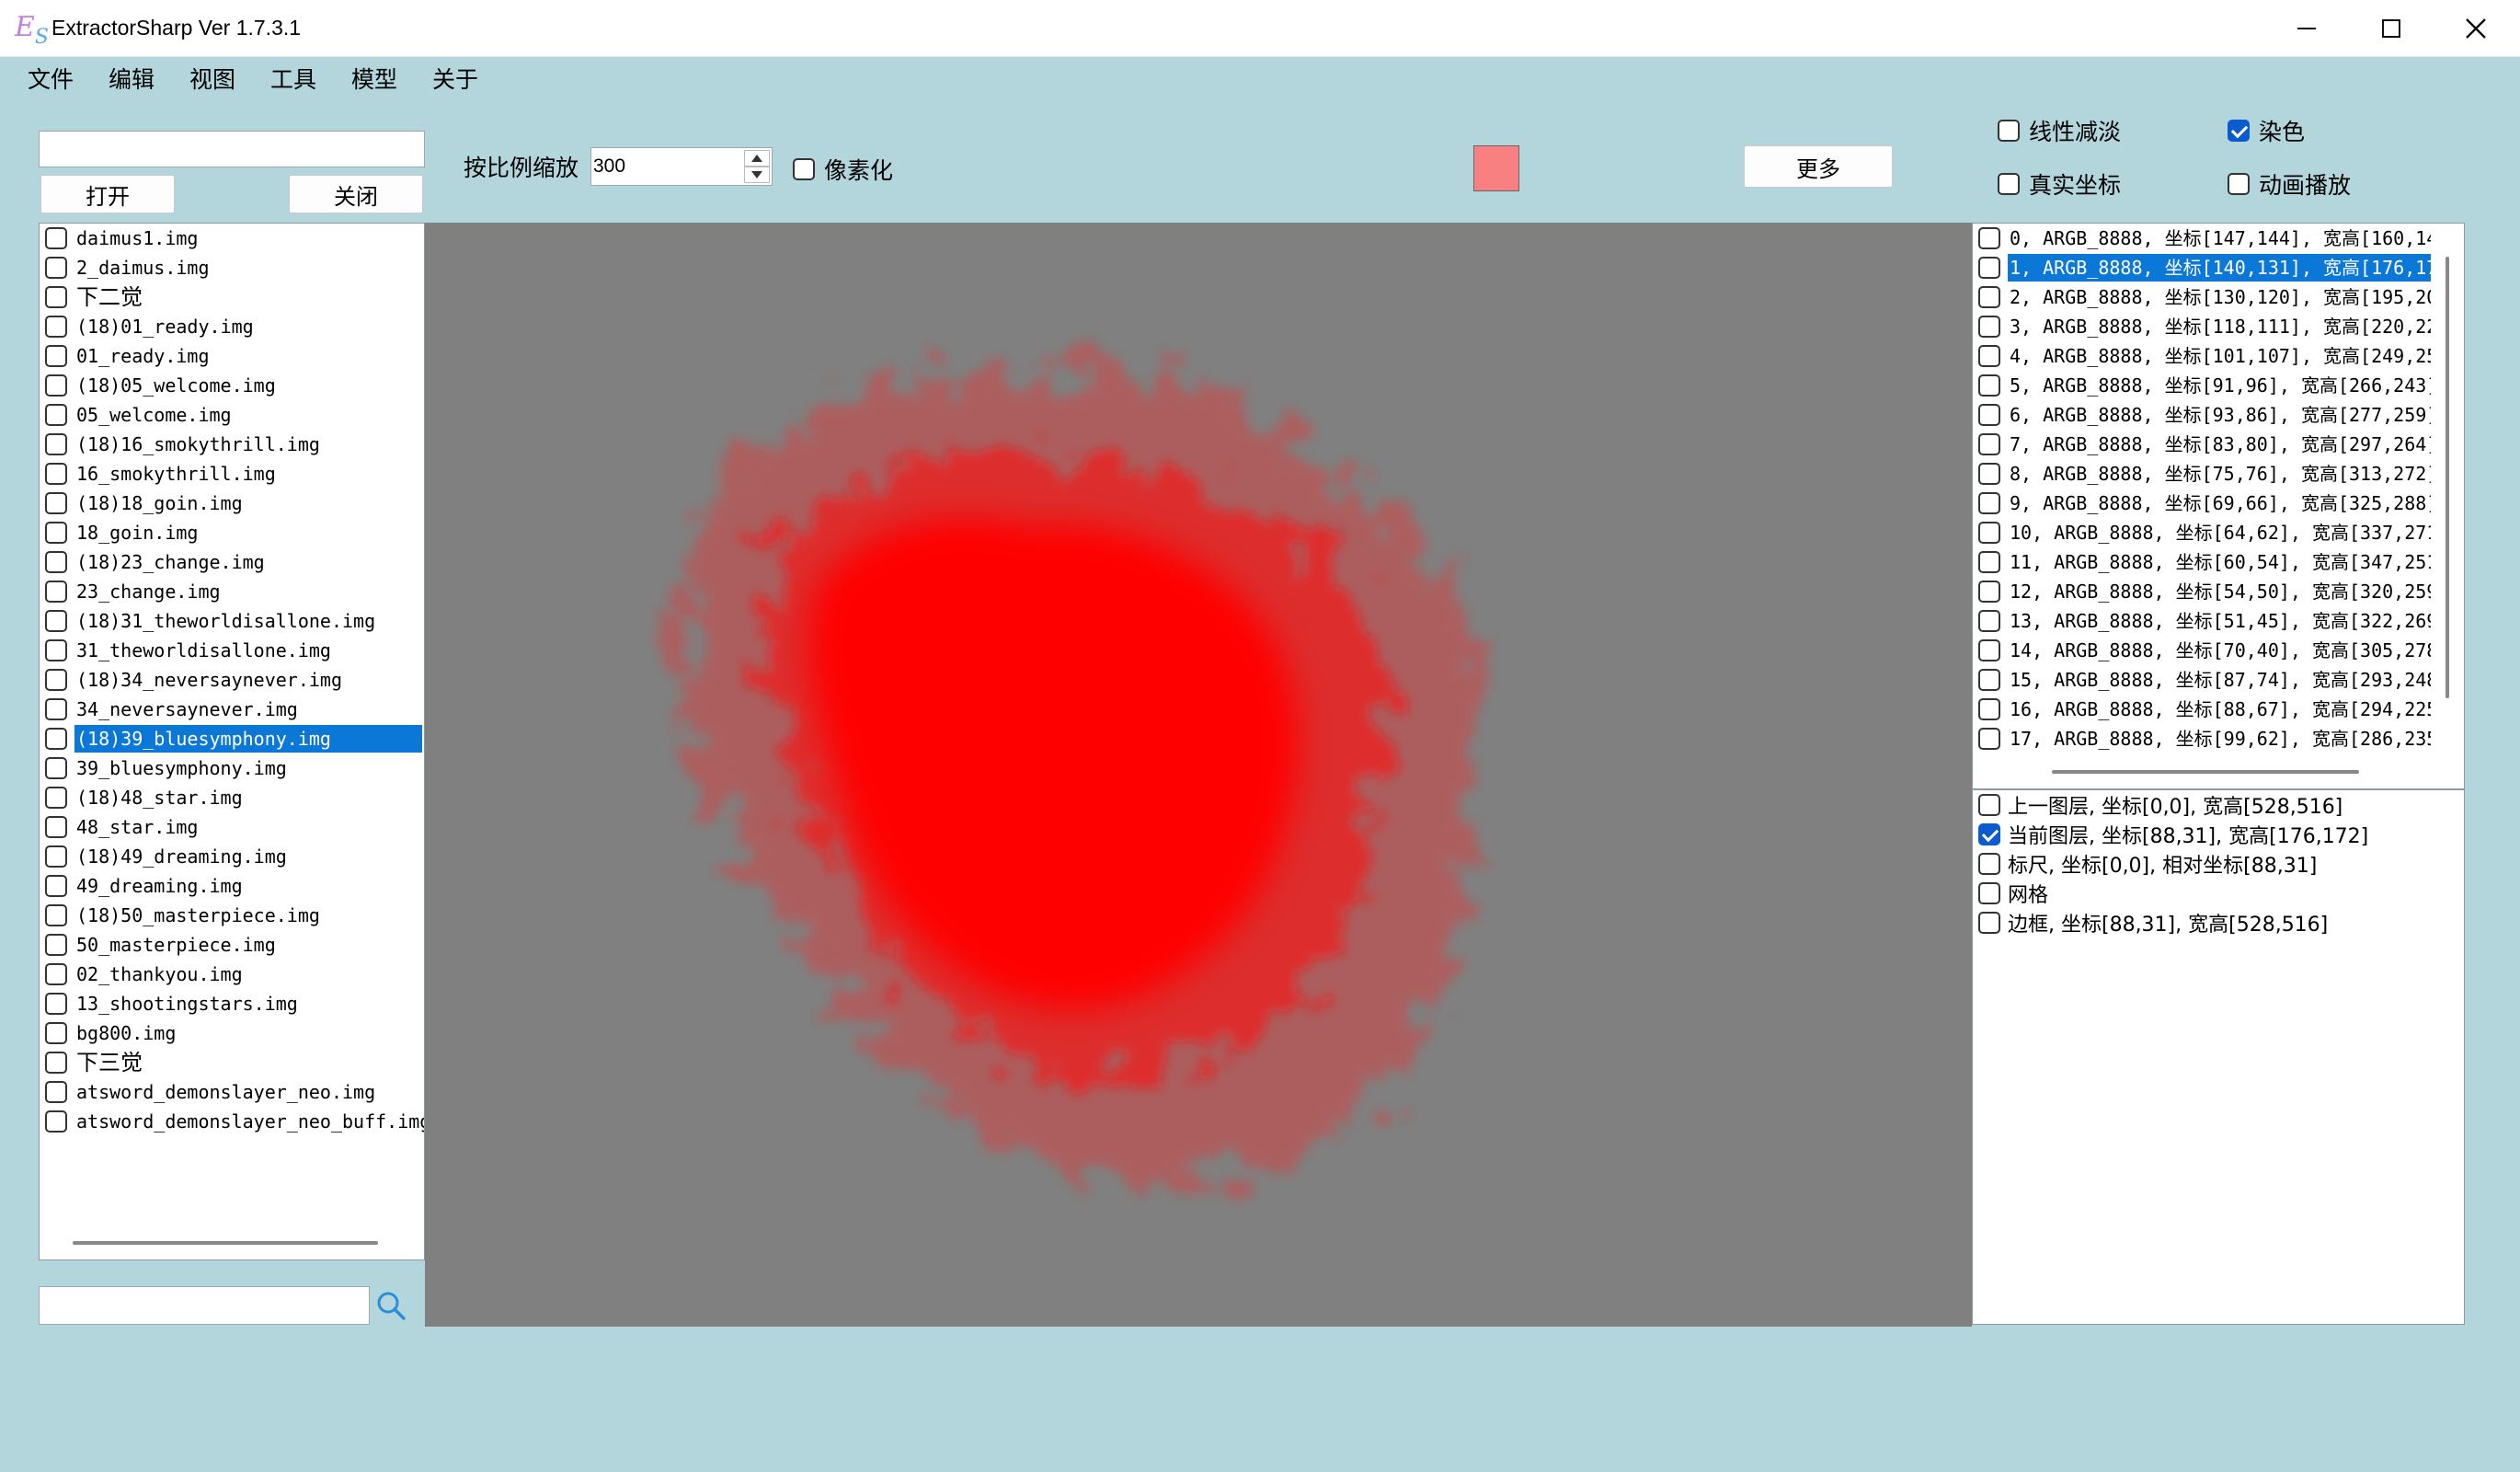 The height and width of the screenshot is (1472, 2520). I want to click on maximize-button, so click(2391, 28).